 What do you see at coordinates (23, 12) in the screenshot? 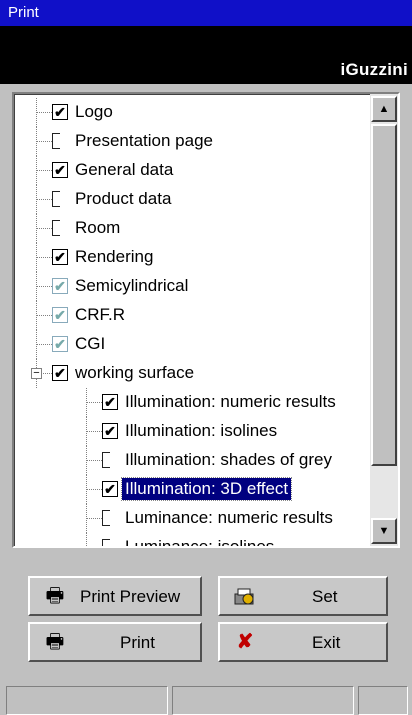
I see `window-title: Print` at bounding box center [23, 12].